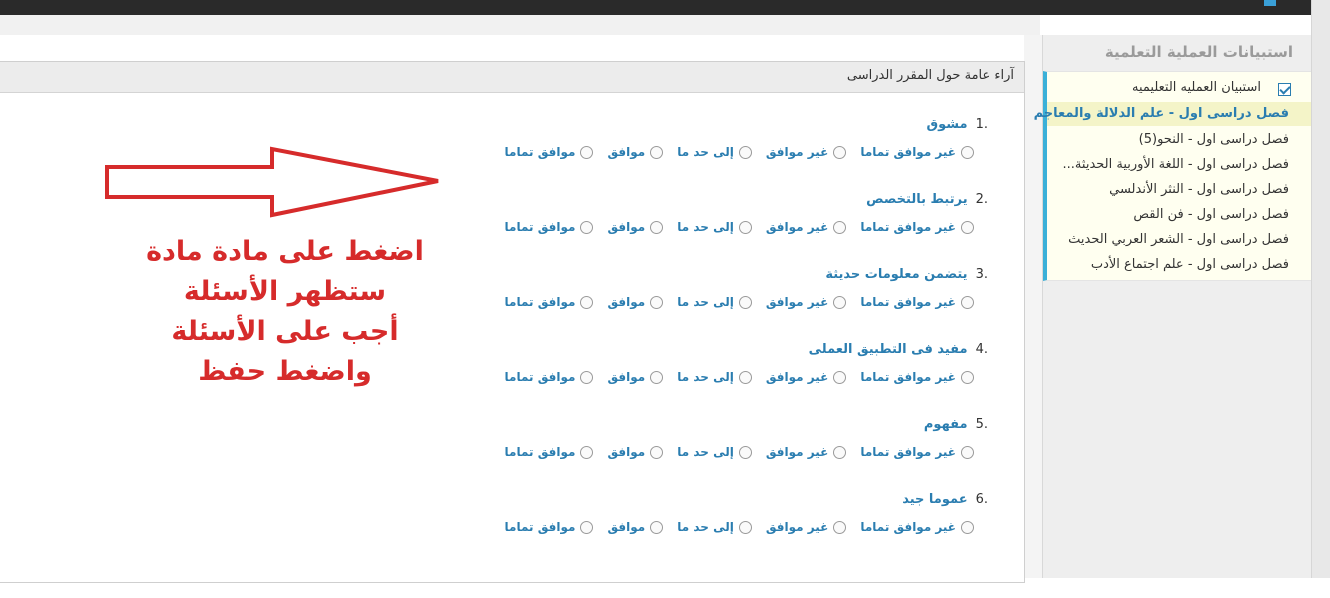  Describe the element at coordinates (896, 274) in the screenshot. I see `question-text: يتضمن معلومات حديثة` at that location.